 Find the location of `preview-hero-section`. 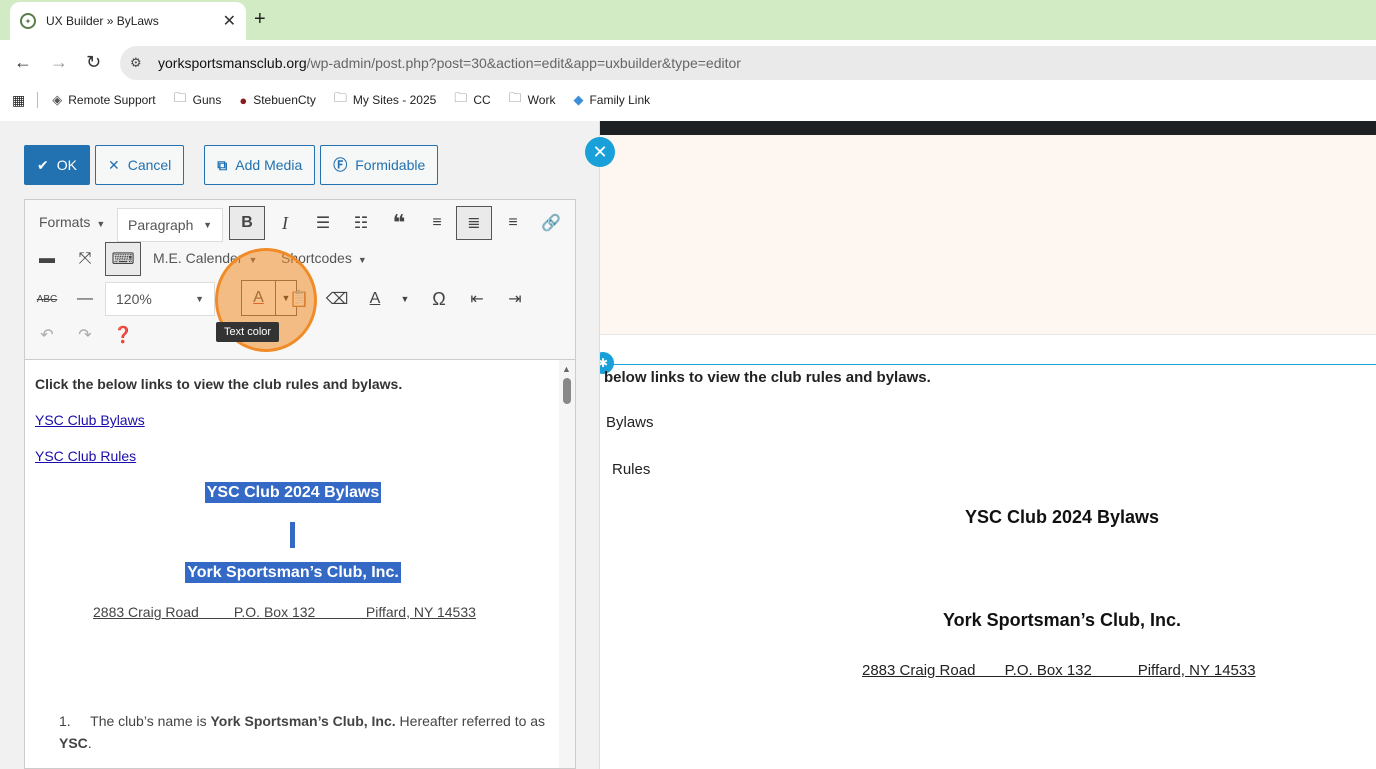

preview-hero-section is located at coordinates (988, 235).